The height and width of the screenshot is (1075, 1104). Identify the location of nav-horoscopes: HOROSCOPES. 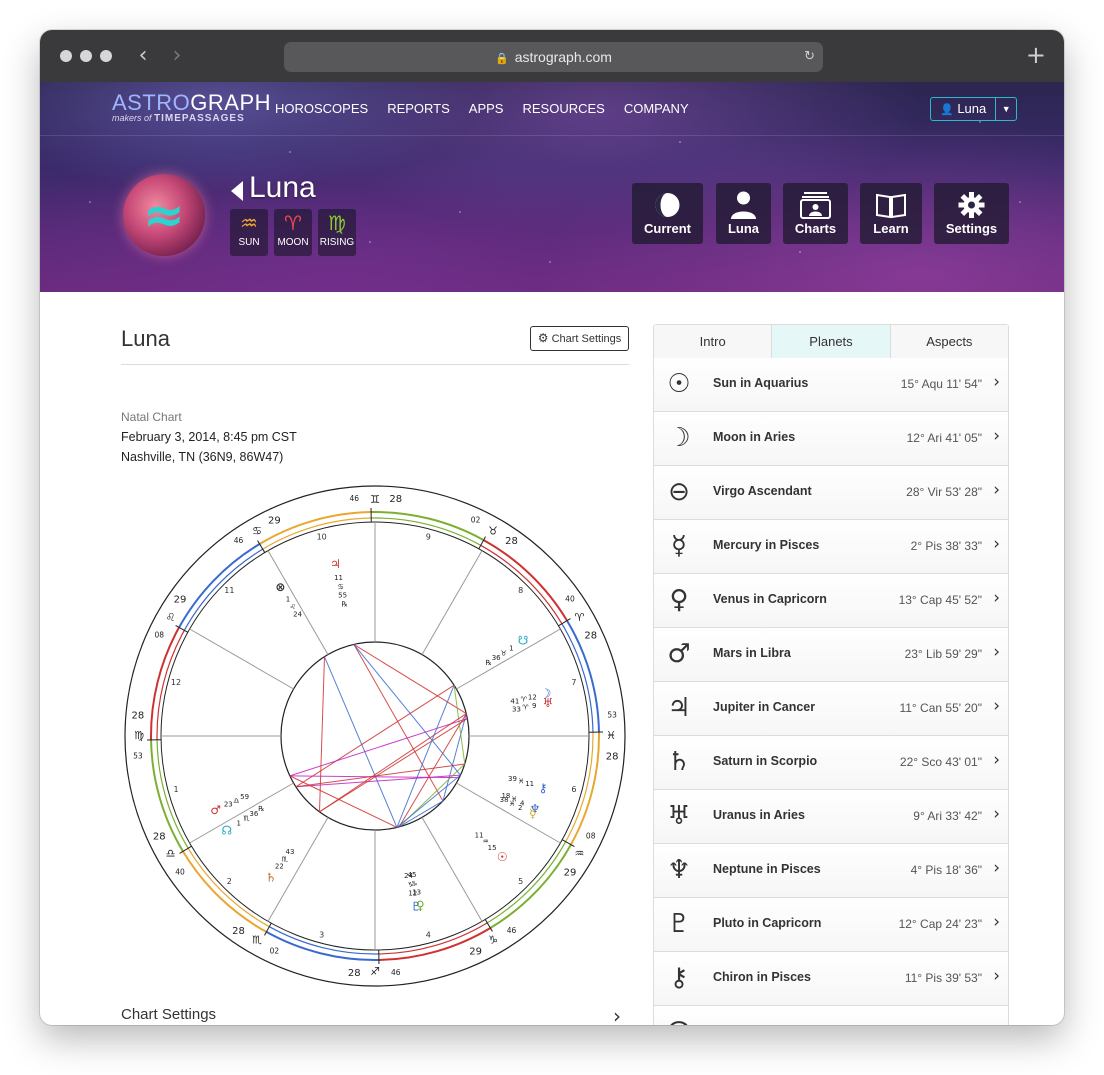
(321, 108).